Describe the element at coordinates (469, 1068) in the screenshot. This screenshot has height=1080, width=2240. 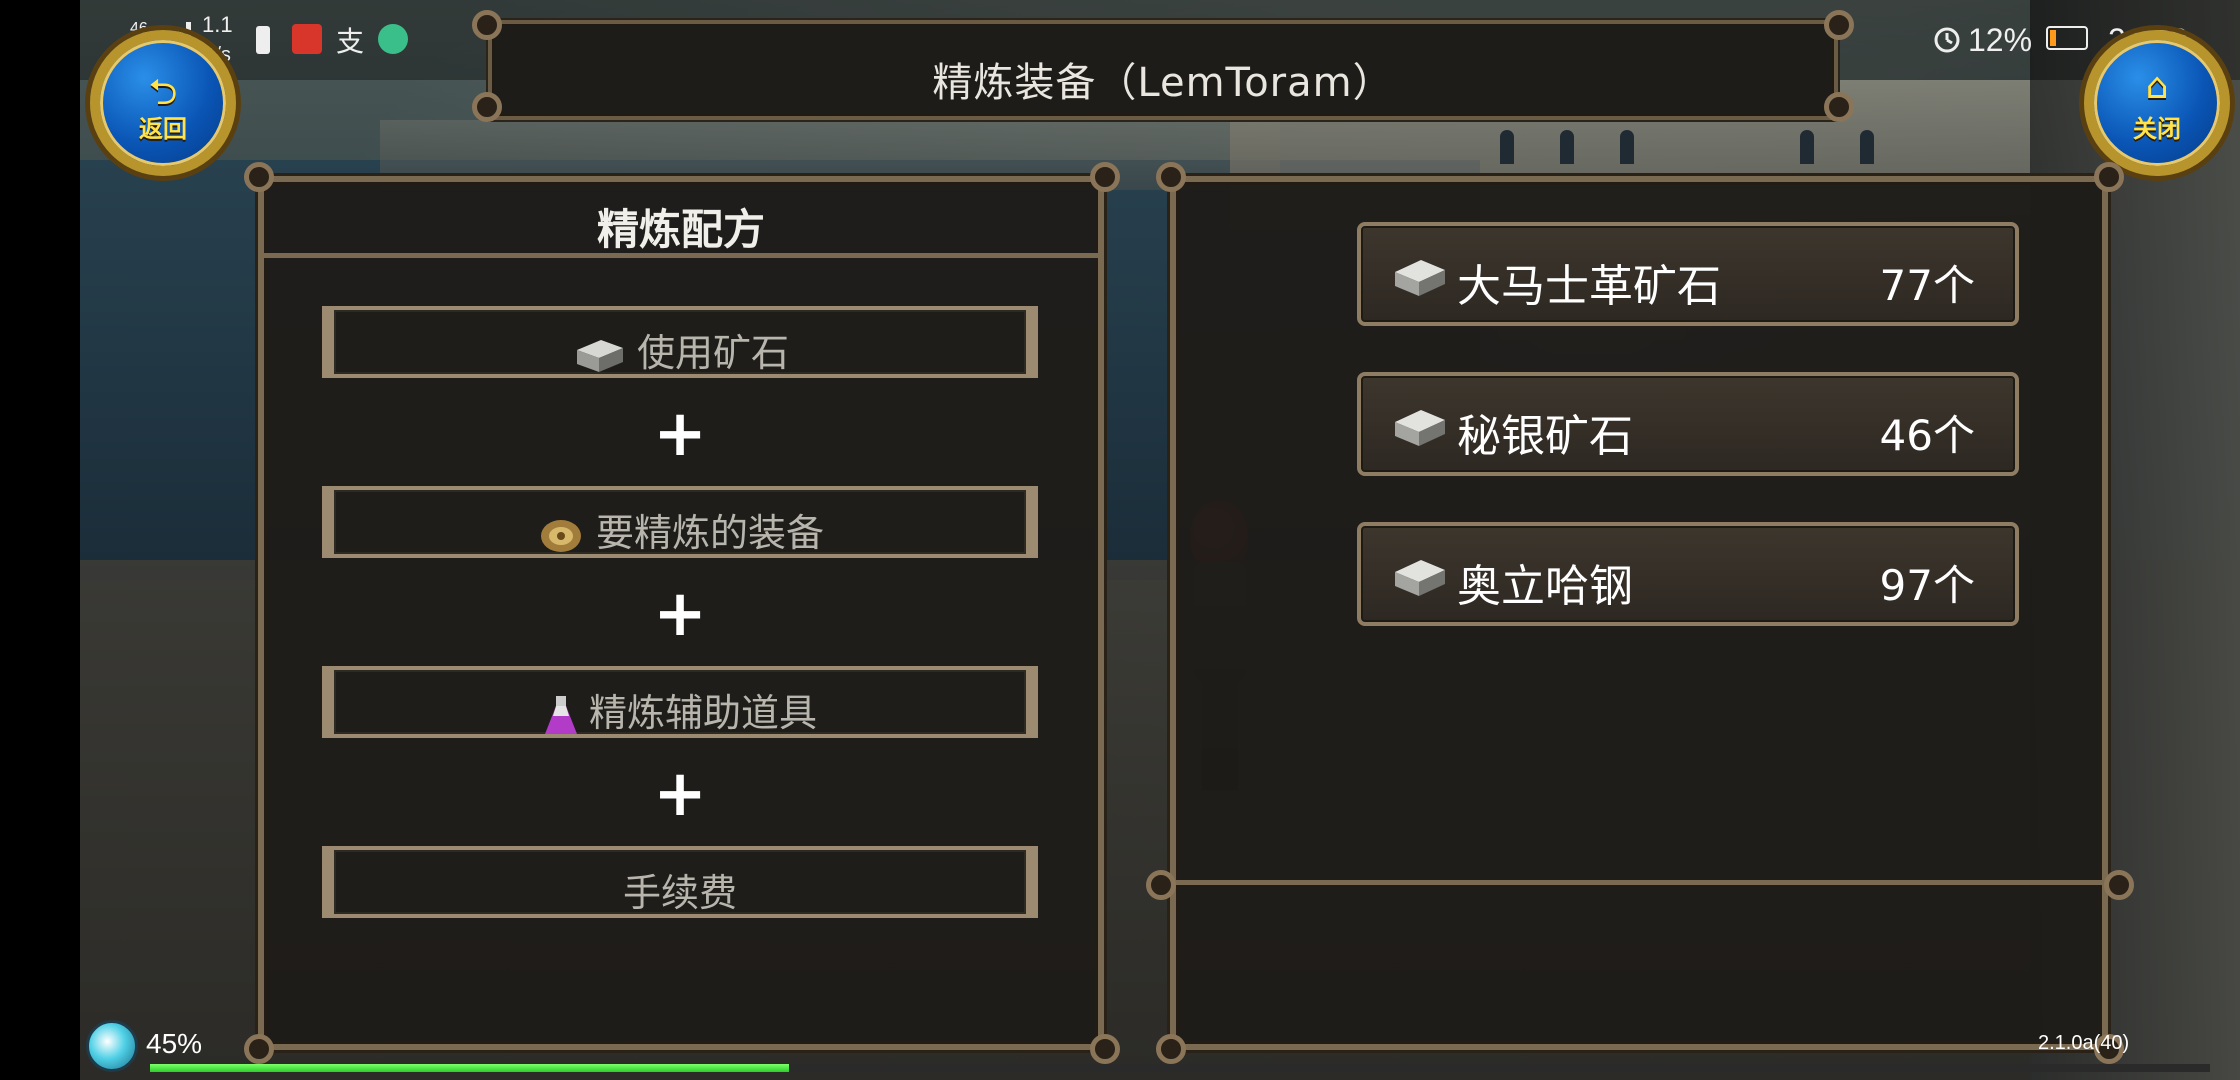
I see `loading-progress-fill` at that location.